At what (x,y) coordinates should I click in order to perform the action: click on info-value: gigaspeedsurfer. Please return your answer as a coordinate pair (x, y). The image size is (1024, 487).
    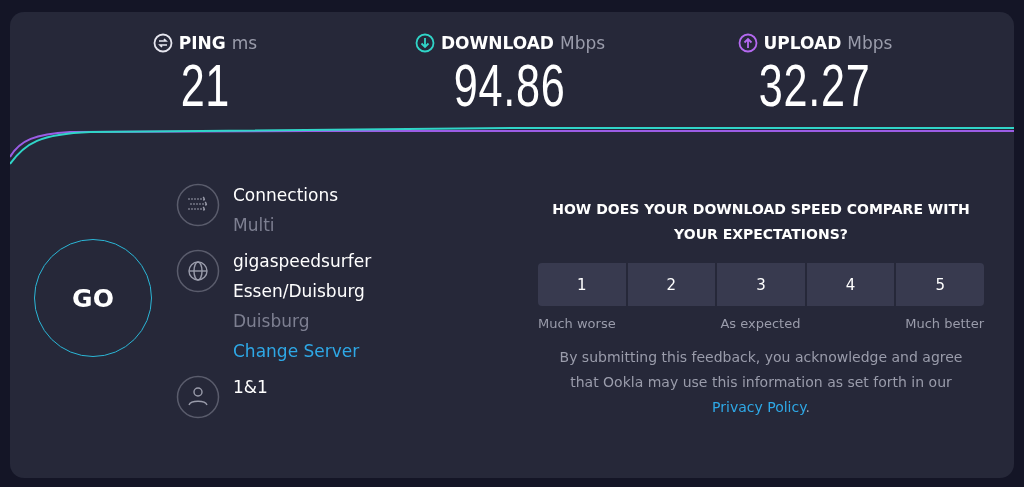
    Looking at the image, I should click on (302, 261).